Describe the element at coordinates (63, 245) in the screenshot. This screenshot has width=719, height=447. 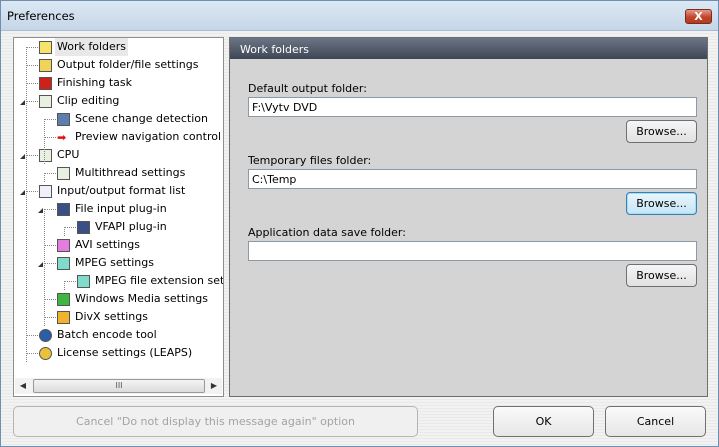
I see `avi-file-icon` at that location.